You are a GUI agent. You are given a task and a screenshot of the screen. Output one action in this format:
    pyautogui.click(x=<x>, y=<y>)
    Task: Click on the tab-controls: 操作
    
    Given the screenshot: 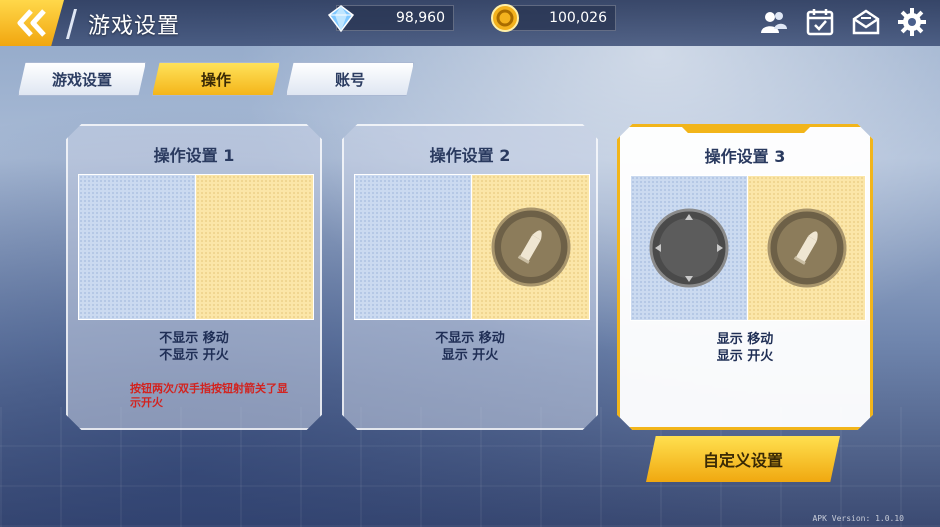 What is the action you would take?
    pyautogui.click(x=216, y=79)
    